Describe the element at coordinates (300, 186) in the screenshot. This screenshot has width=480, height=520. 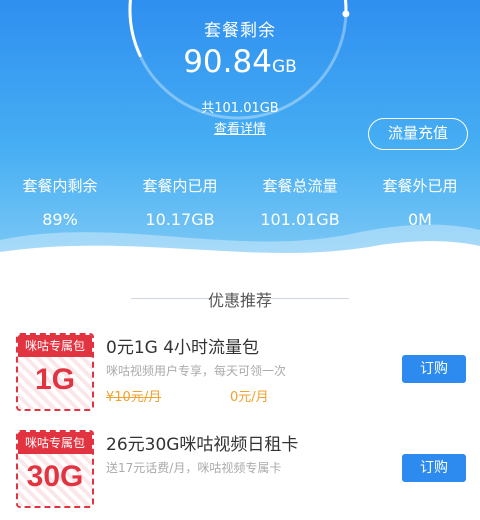
I see `stat-label: 套餐总流量` at that location.